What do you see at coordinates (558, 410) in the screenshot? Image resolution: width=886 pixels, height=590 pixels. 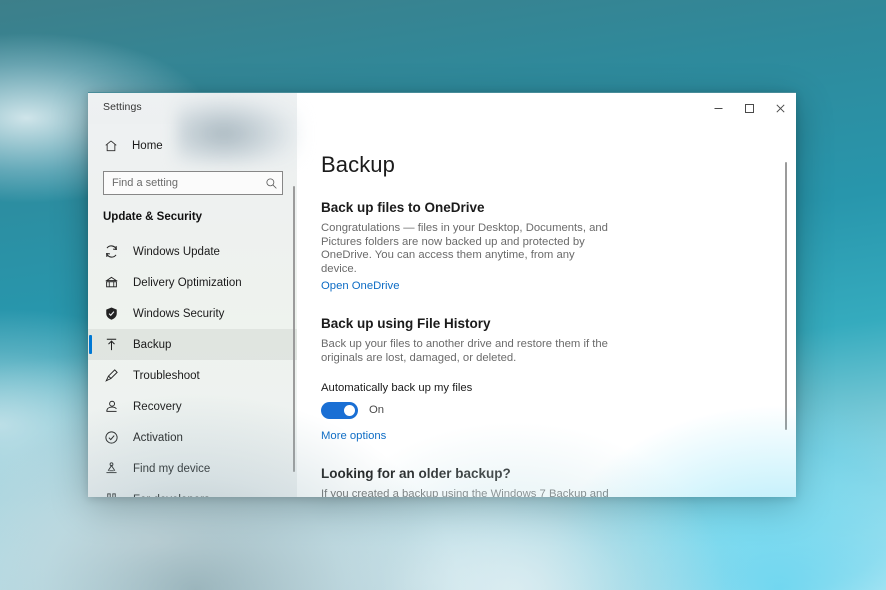 I see `auto-backup-toggle-row: On` at bounding box center [558, 410].